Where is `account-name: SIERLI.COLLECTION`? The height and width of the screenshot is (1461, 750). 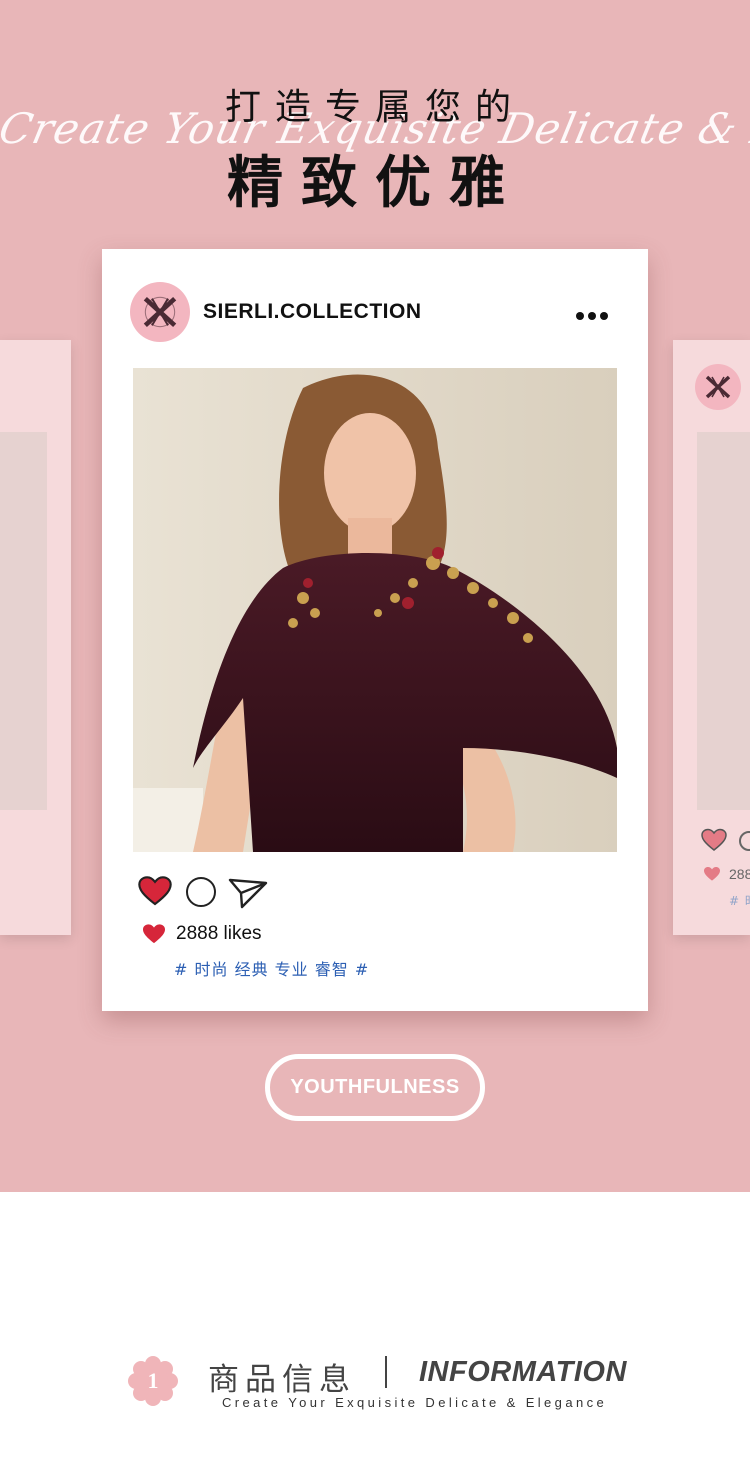 account-name: SIERLI.COLLECTION is located at coordinates (312, 312).